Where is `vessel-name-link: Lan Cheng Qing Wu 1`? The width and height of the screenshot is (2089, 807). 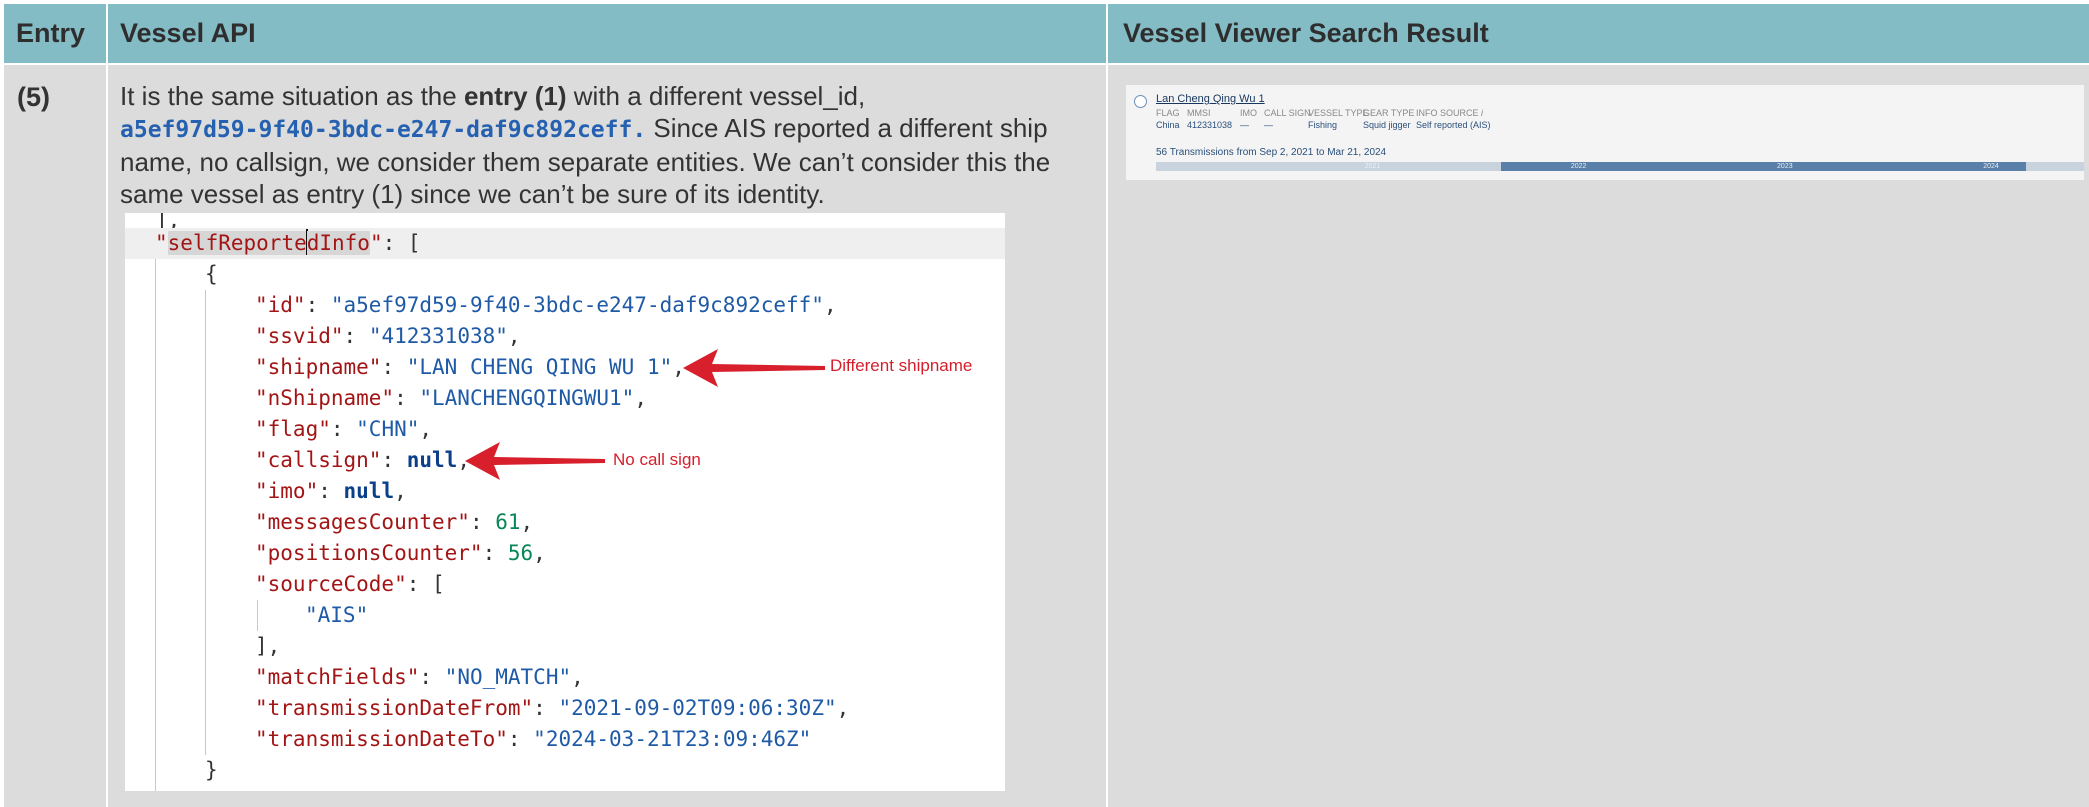 vessel-name-link: Lan Cheng Qing Wu 1 is located at coordinates (1210, 99).